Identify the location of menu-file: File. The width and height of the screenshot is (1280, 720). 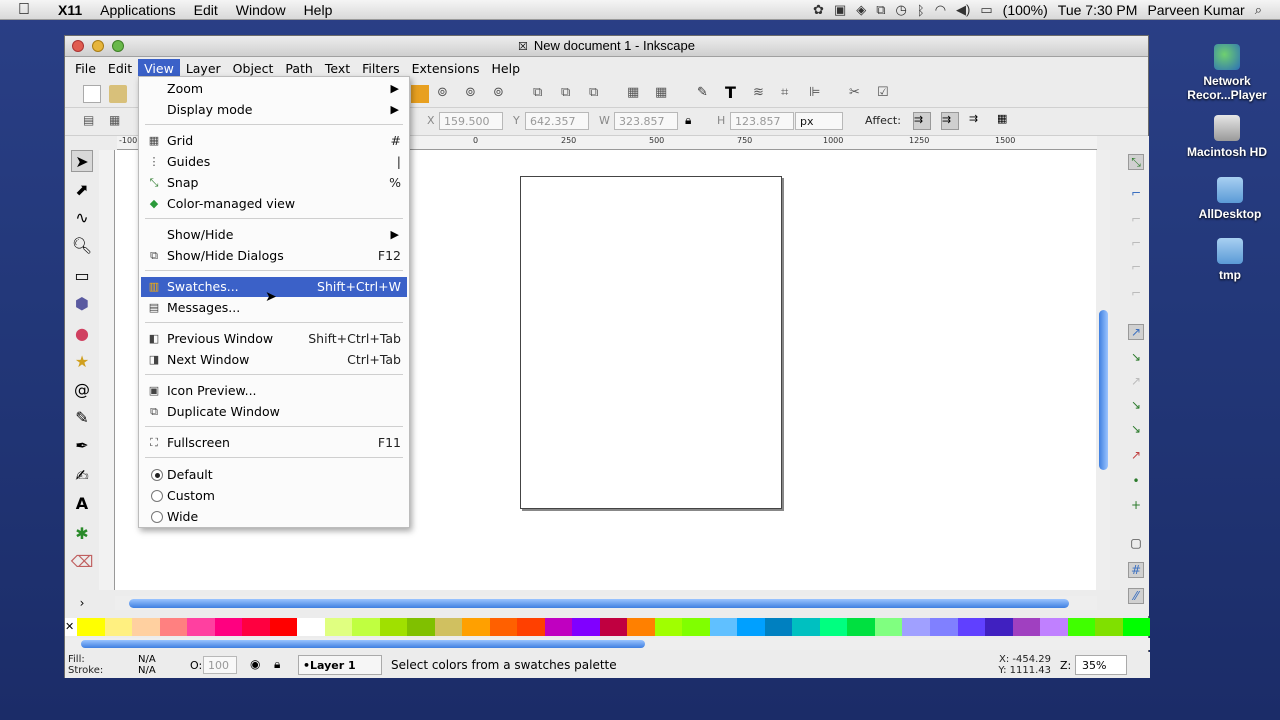
(85, 68).